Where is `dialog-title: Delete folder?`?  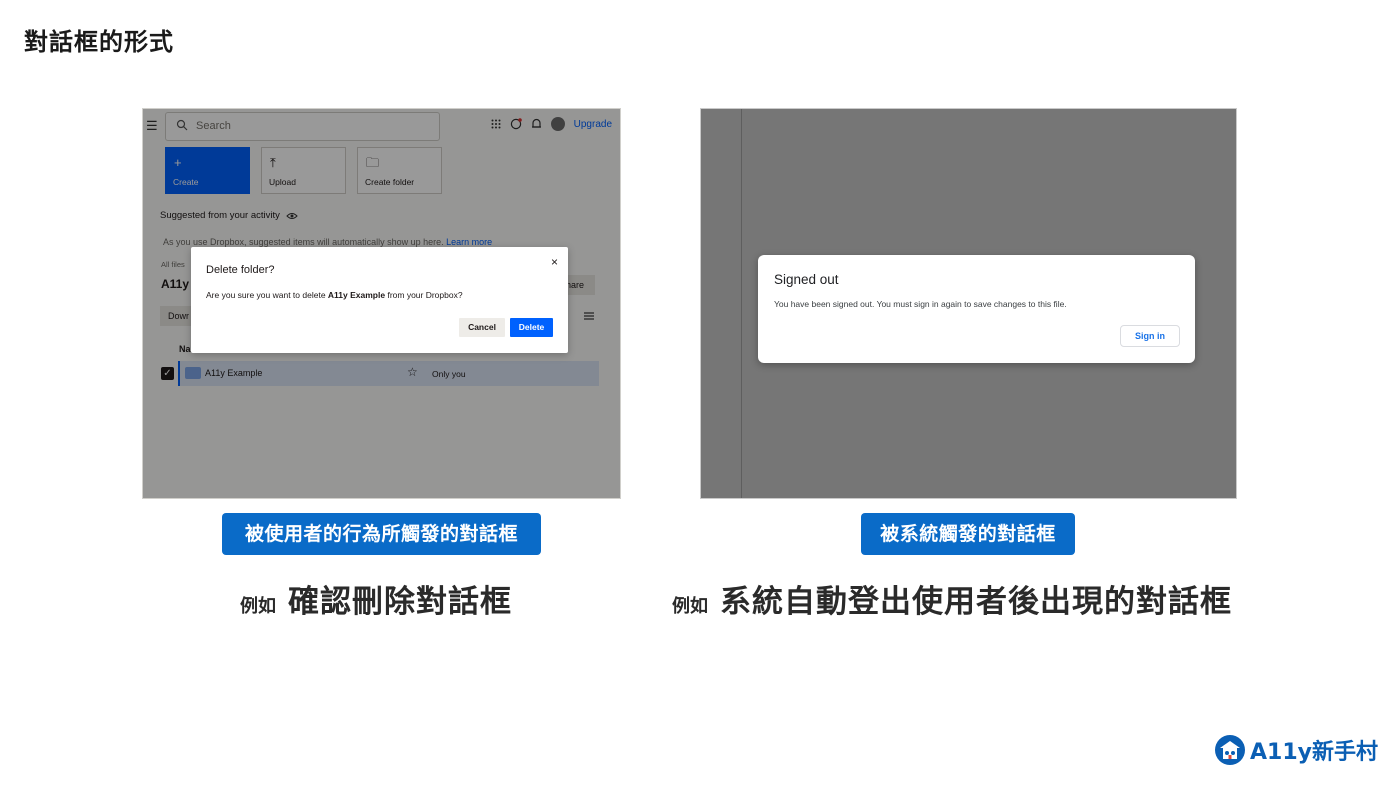 dialog-title: Delete folder? is located at coordinates (240, 270).